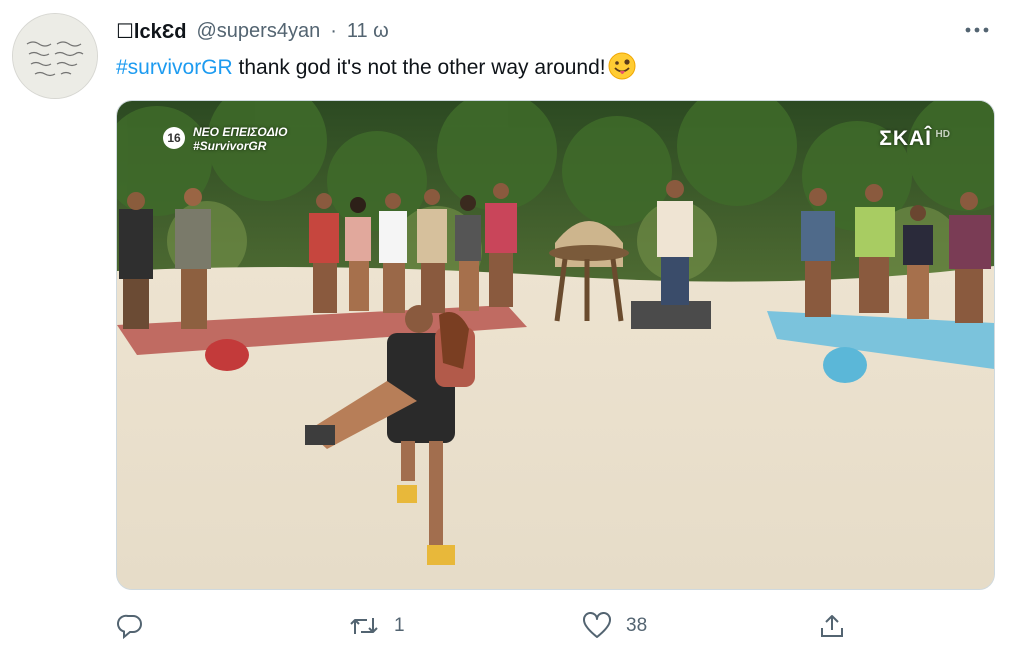 The height and width of the screenshot is (662, 1024). What do you see at coordinates (977, 30) in the screenshot?
I see `more-options-icon` at bounding box center [977, 30].